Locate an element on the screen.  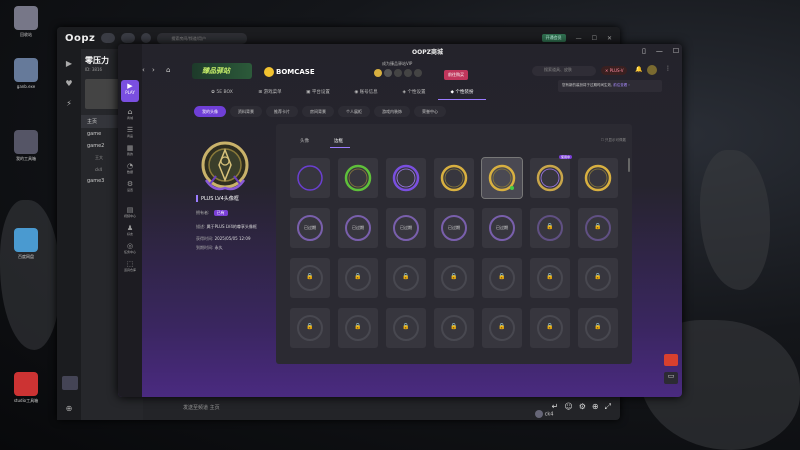
back-icon: ‹ is located at coordinates (143, 70).